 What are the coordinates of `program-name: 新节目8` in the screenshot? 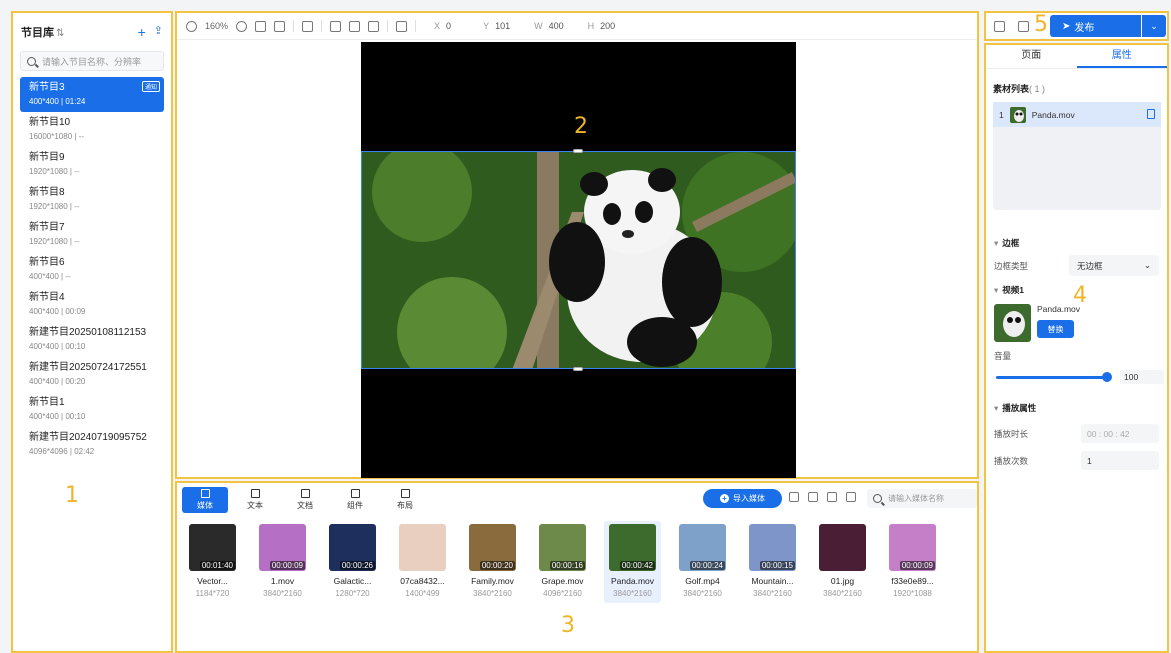 It's located at (47, 192).